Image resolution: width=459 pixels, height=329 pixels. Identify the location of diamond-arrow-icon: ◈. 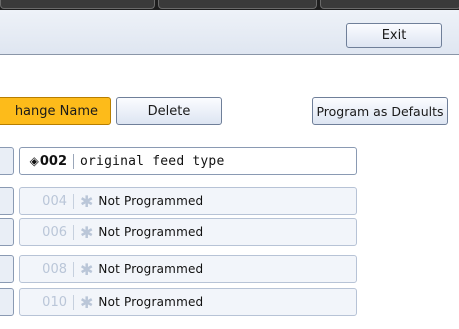
(34, 160).